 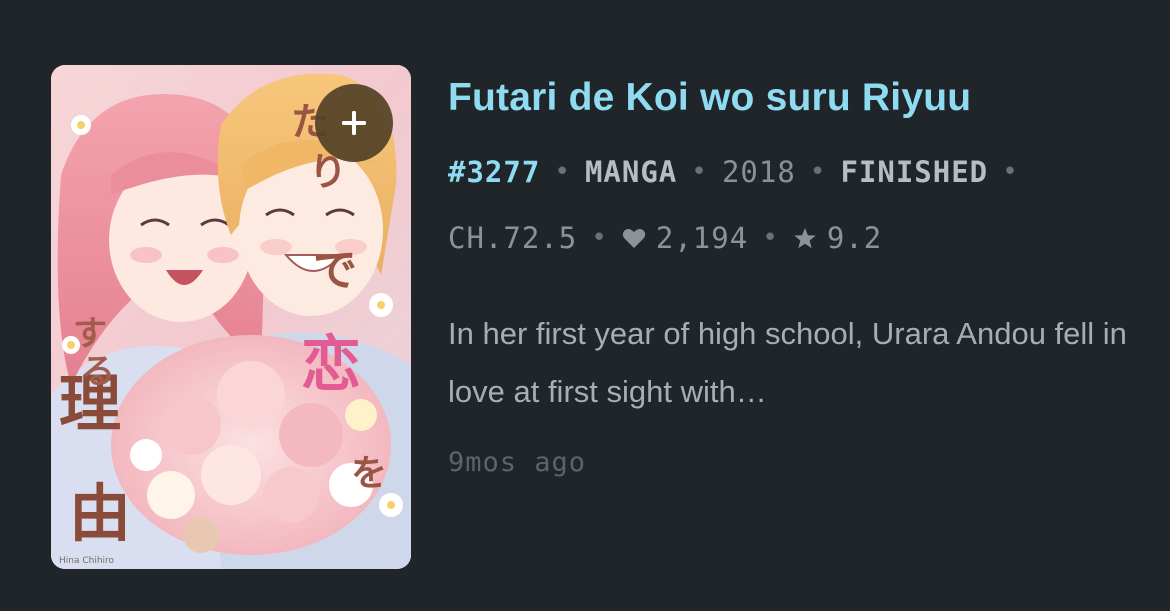 I want to click on meta-row-primary: #3277 • MANGA • 2018 • FINISHED •, so click(x=740, y=172).